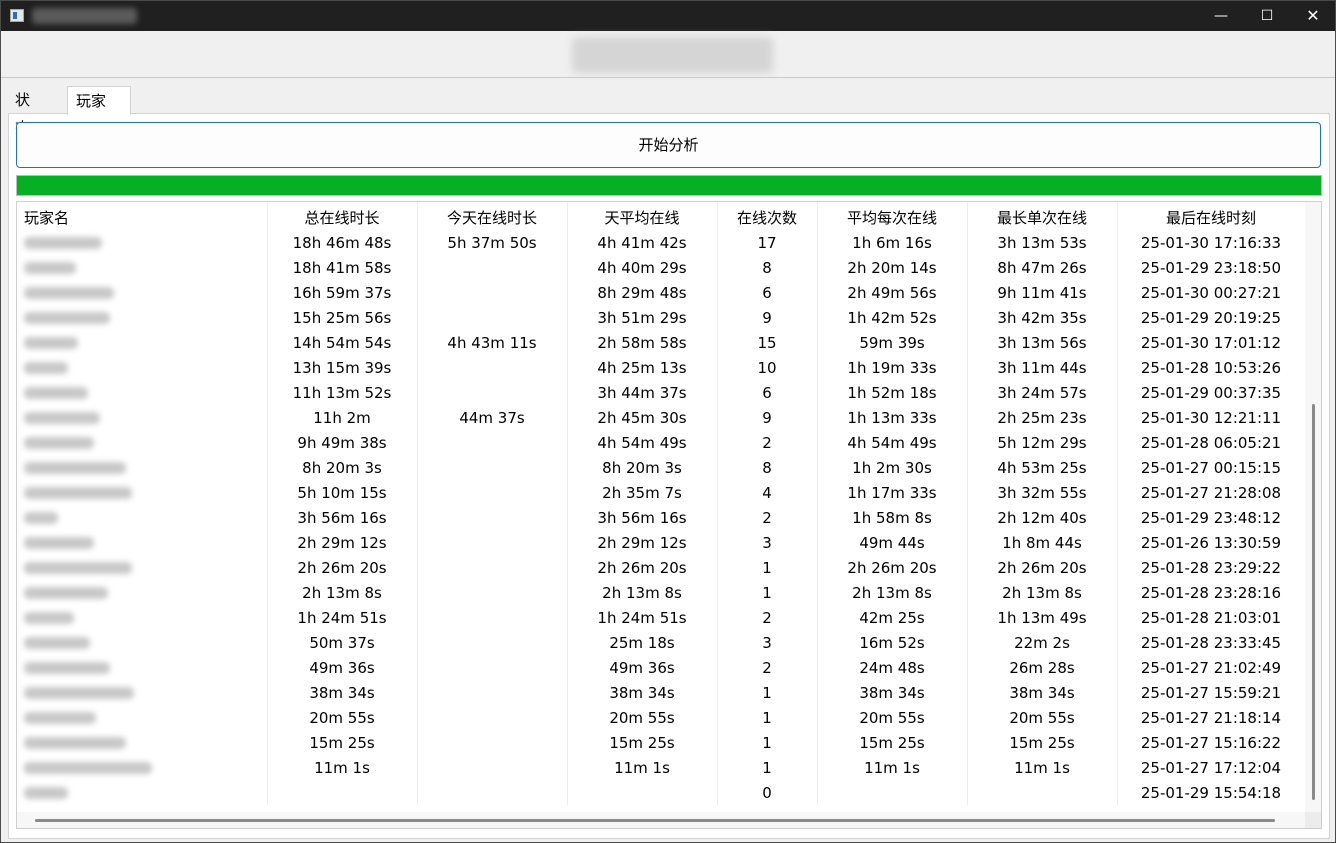 The height and width of the screenshot is (843, 1336). I want to click on tab-players: 玩家, so click(99, 100).